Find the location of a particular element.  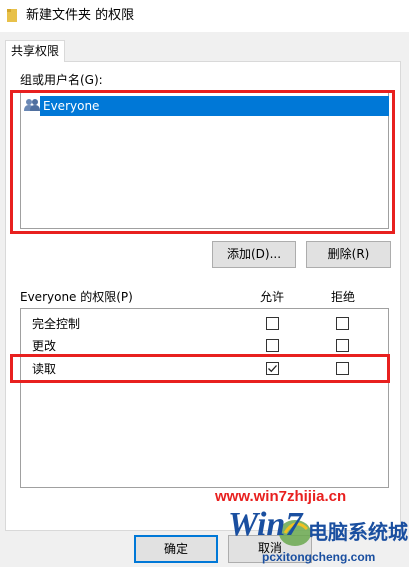

allow-column-header: 允许 is located at coordinates (272, 297).